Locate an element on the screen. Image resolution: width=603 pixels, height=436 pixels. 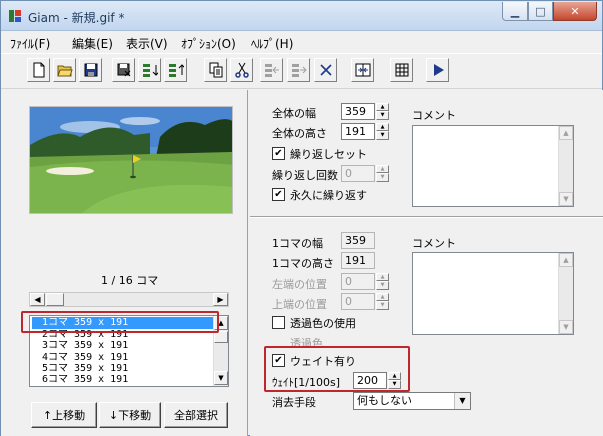
save-as-button is located at coordinates (123, 70).